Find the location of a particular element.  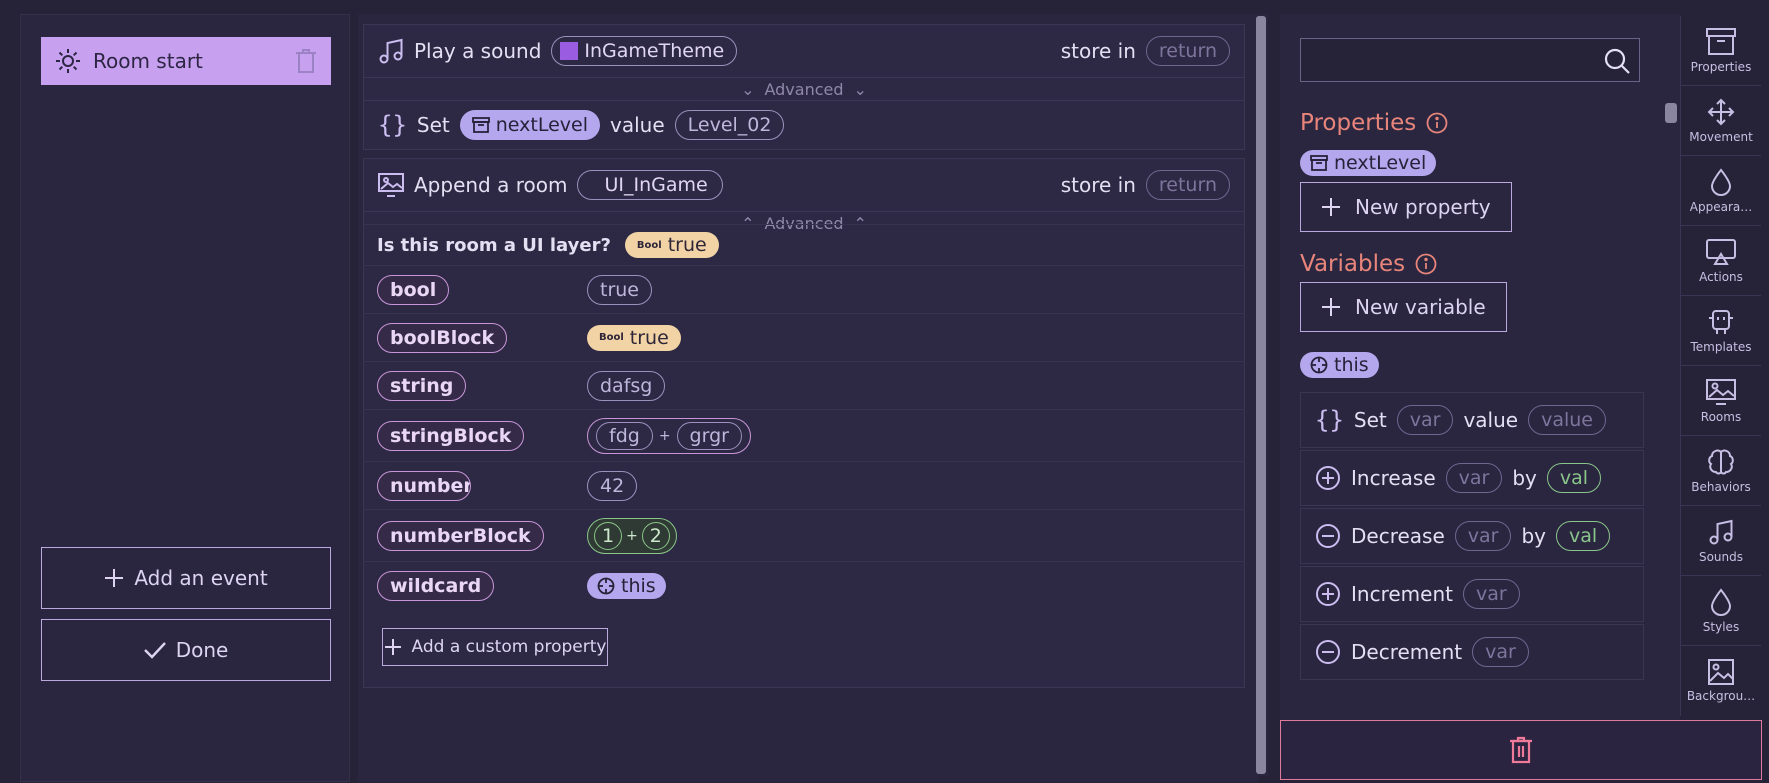

property-chip: nextLevel is located at coordinates (1368, 163).